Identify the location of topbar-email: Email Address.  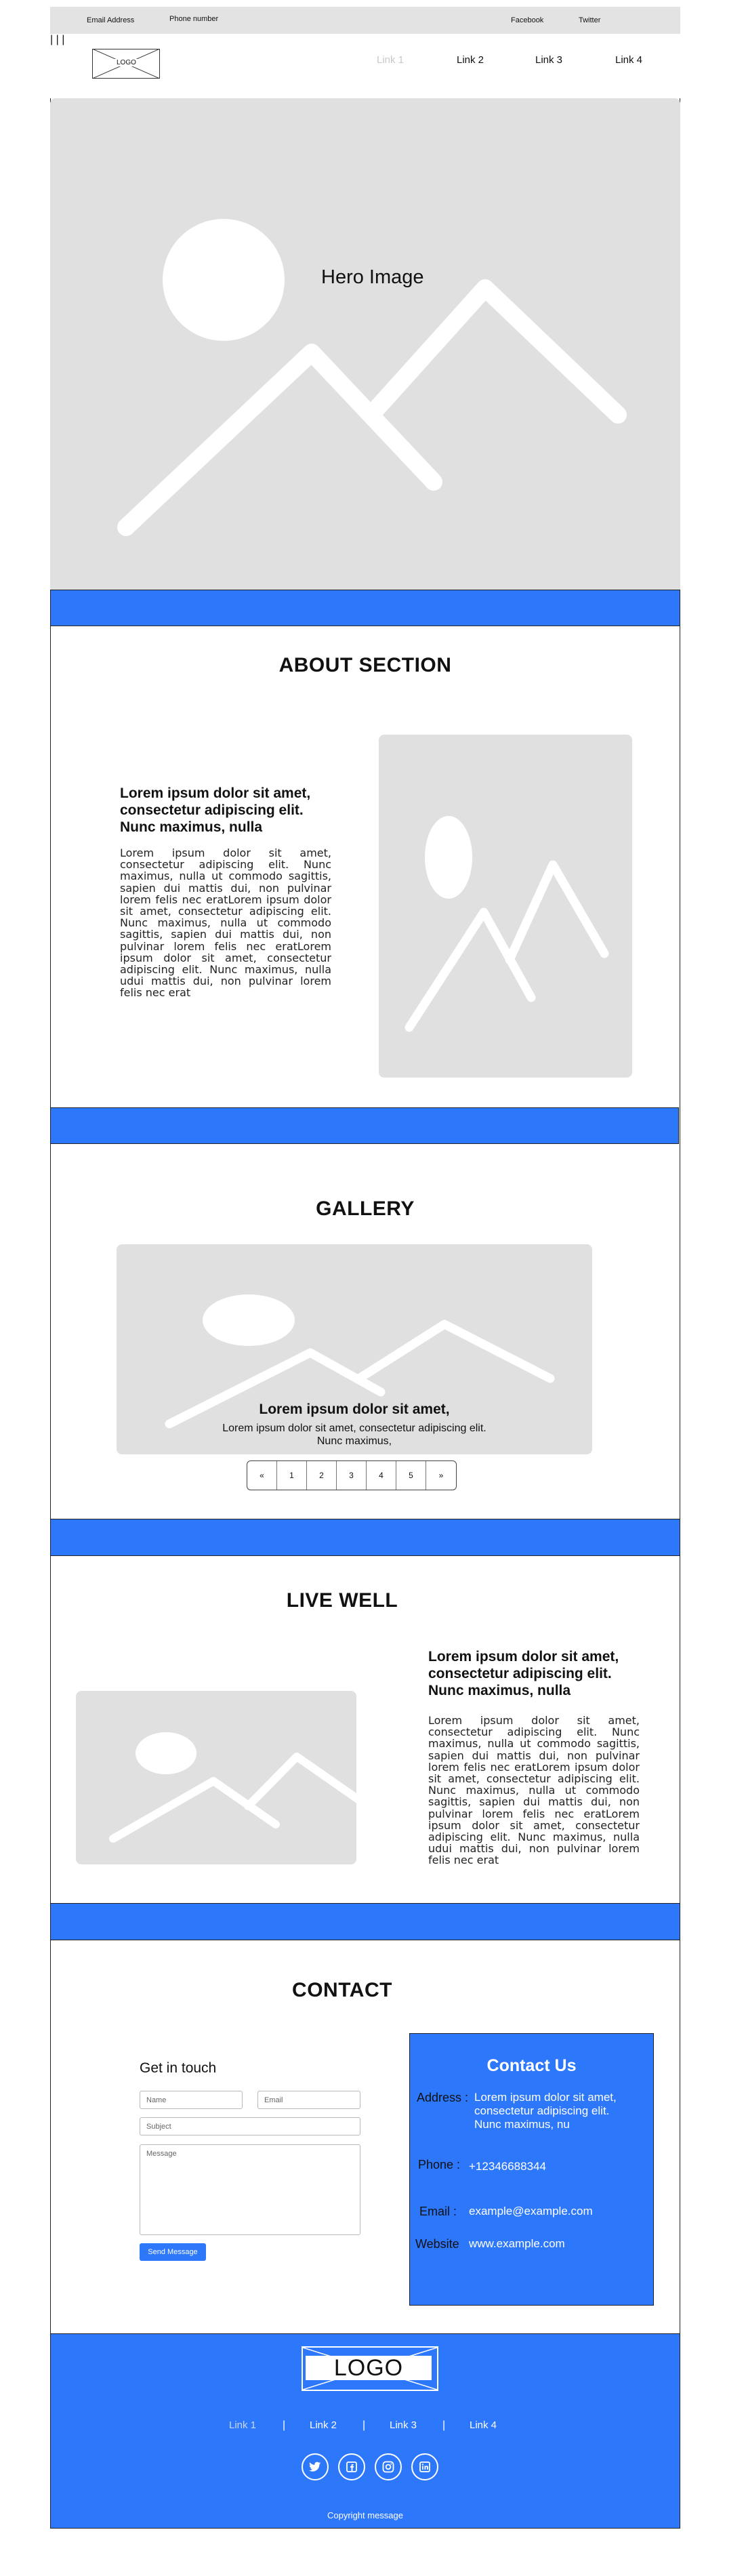
(110, 20).